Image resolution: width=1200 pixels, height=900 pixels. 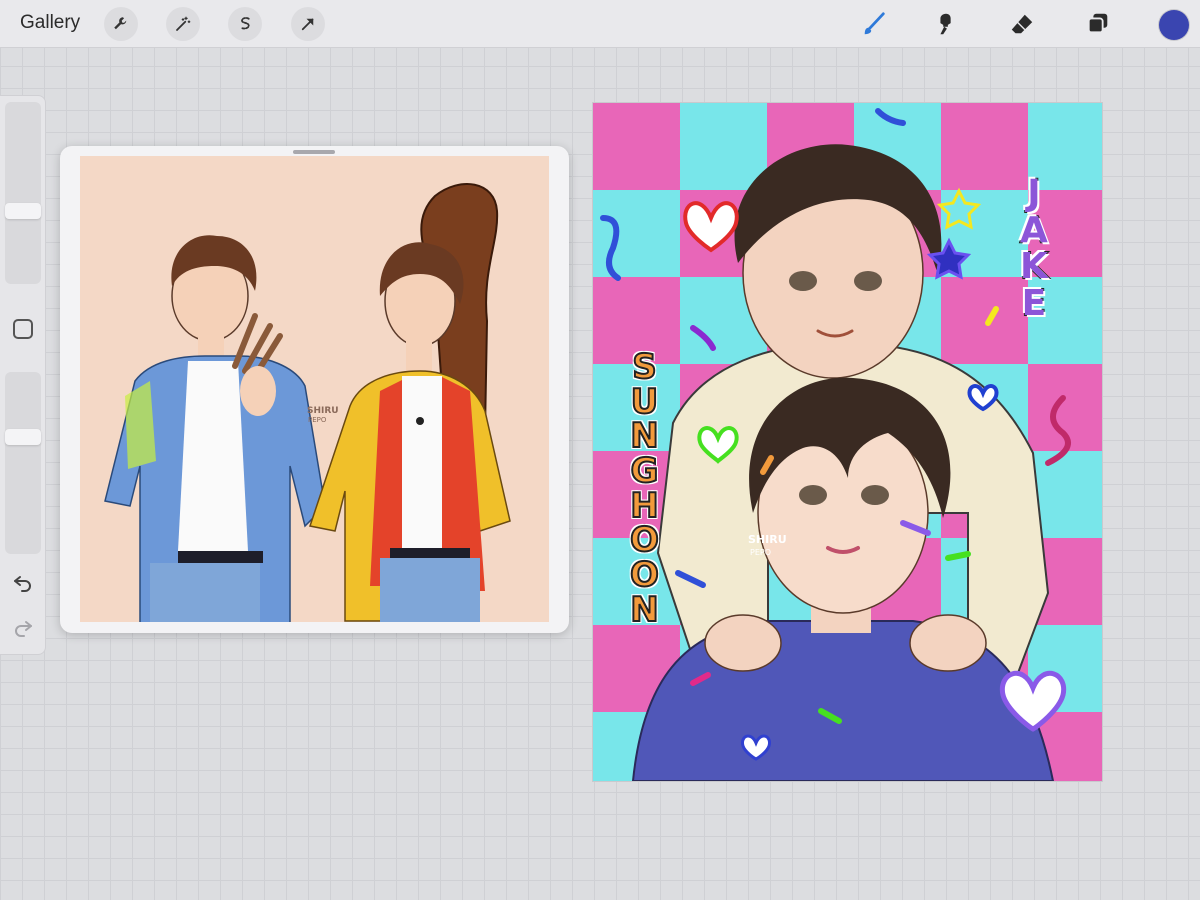 I want to click on smudge-icon, so click(x=945, y=24).